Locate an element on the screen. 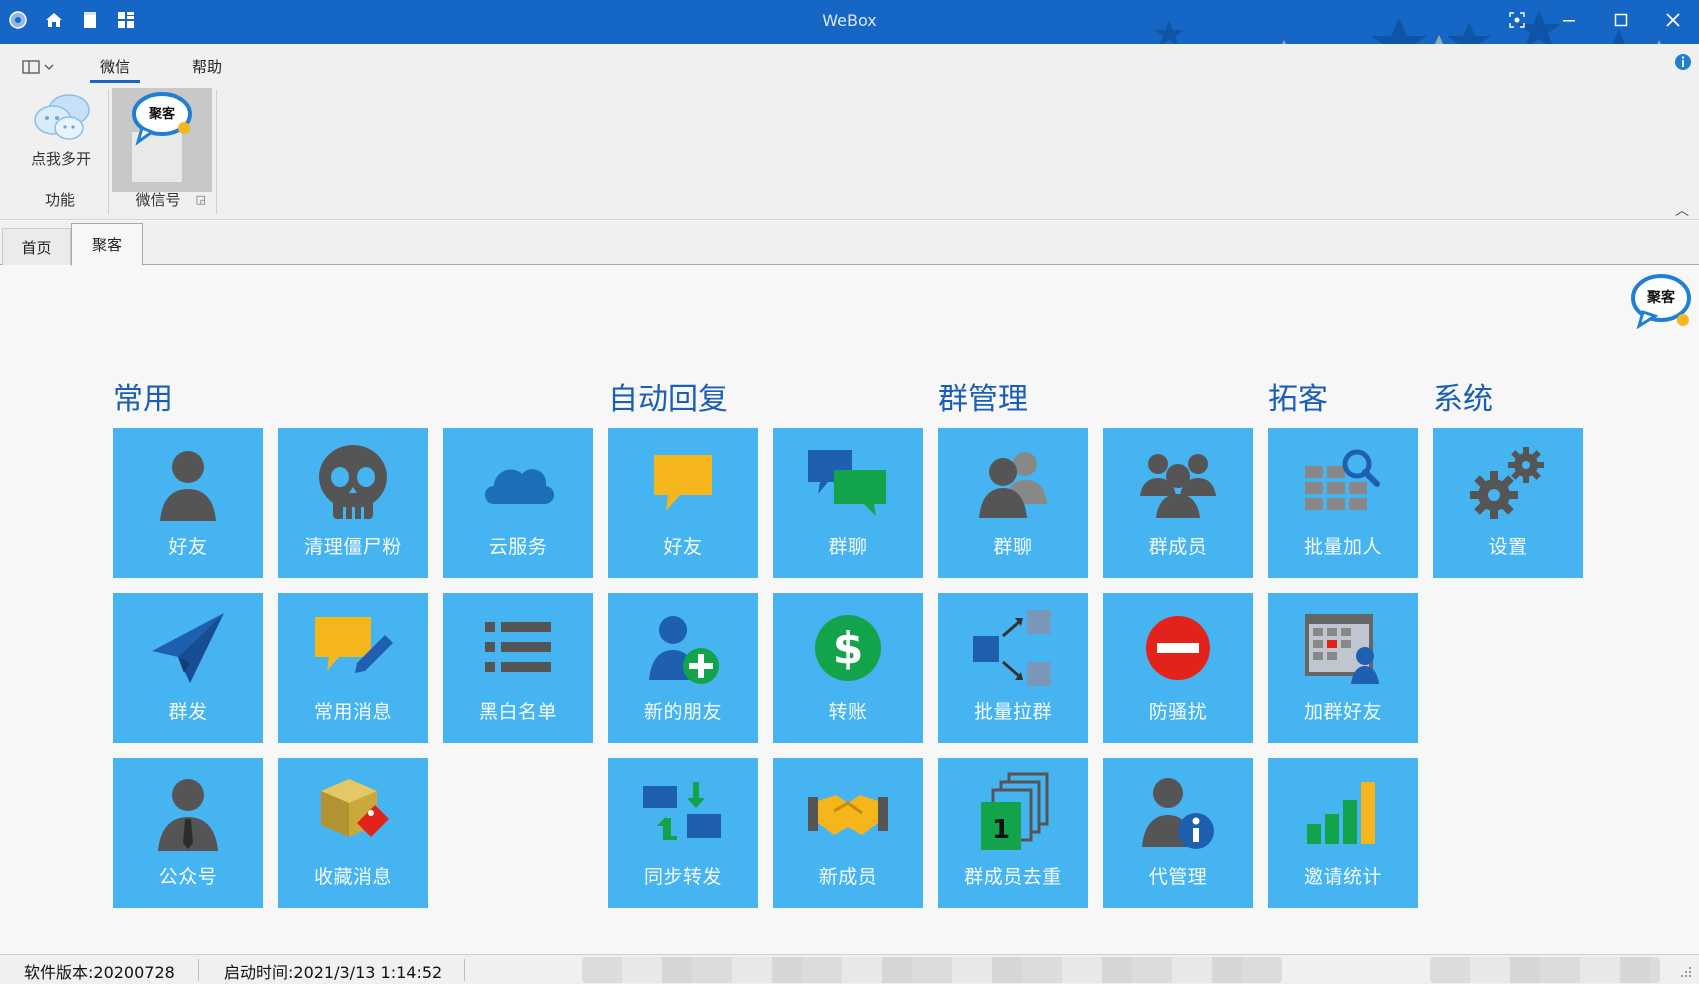 This screenshot has width=1699, height=984. no-entry-icon is located at coordinates (1178, 648).